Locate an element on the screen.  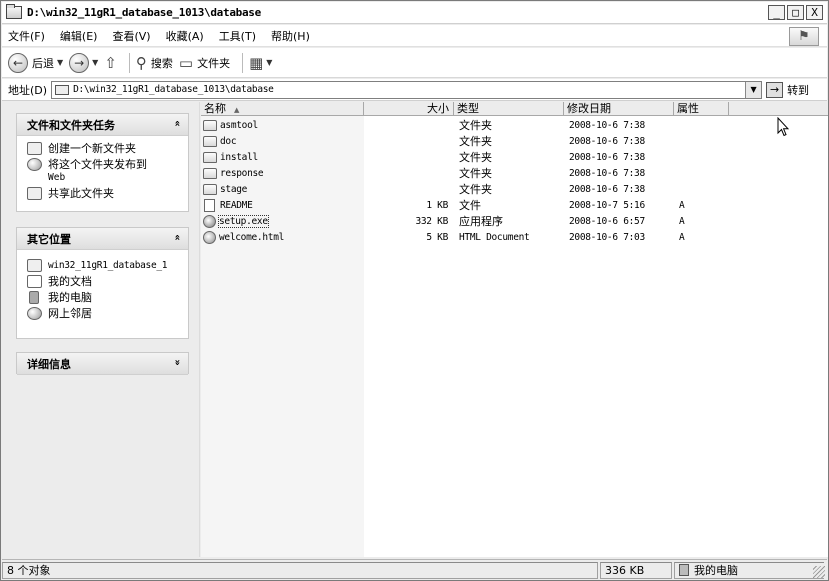
column-attributes-label: 属性 is located at coordinates (688, 108).